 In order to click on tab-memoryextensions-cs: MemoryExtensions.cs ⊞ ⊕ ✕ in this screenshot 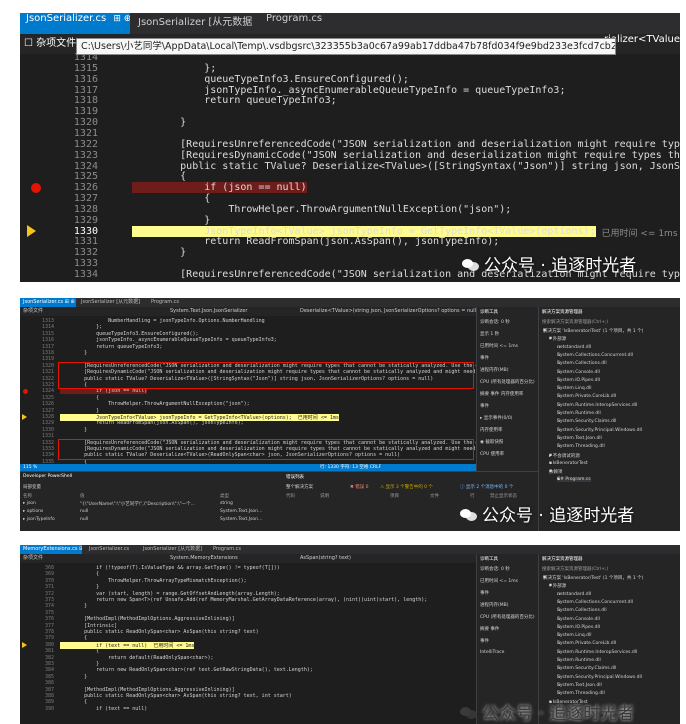, I will do `click(51, 549)`.